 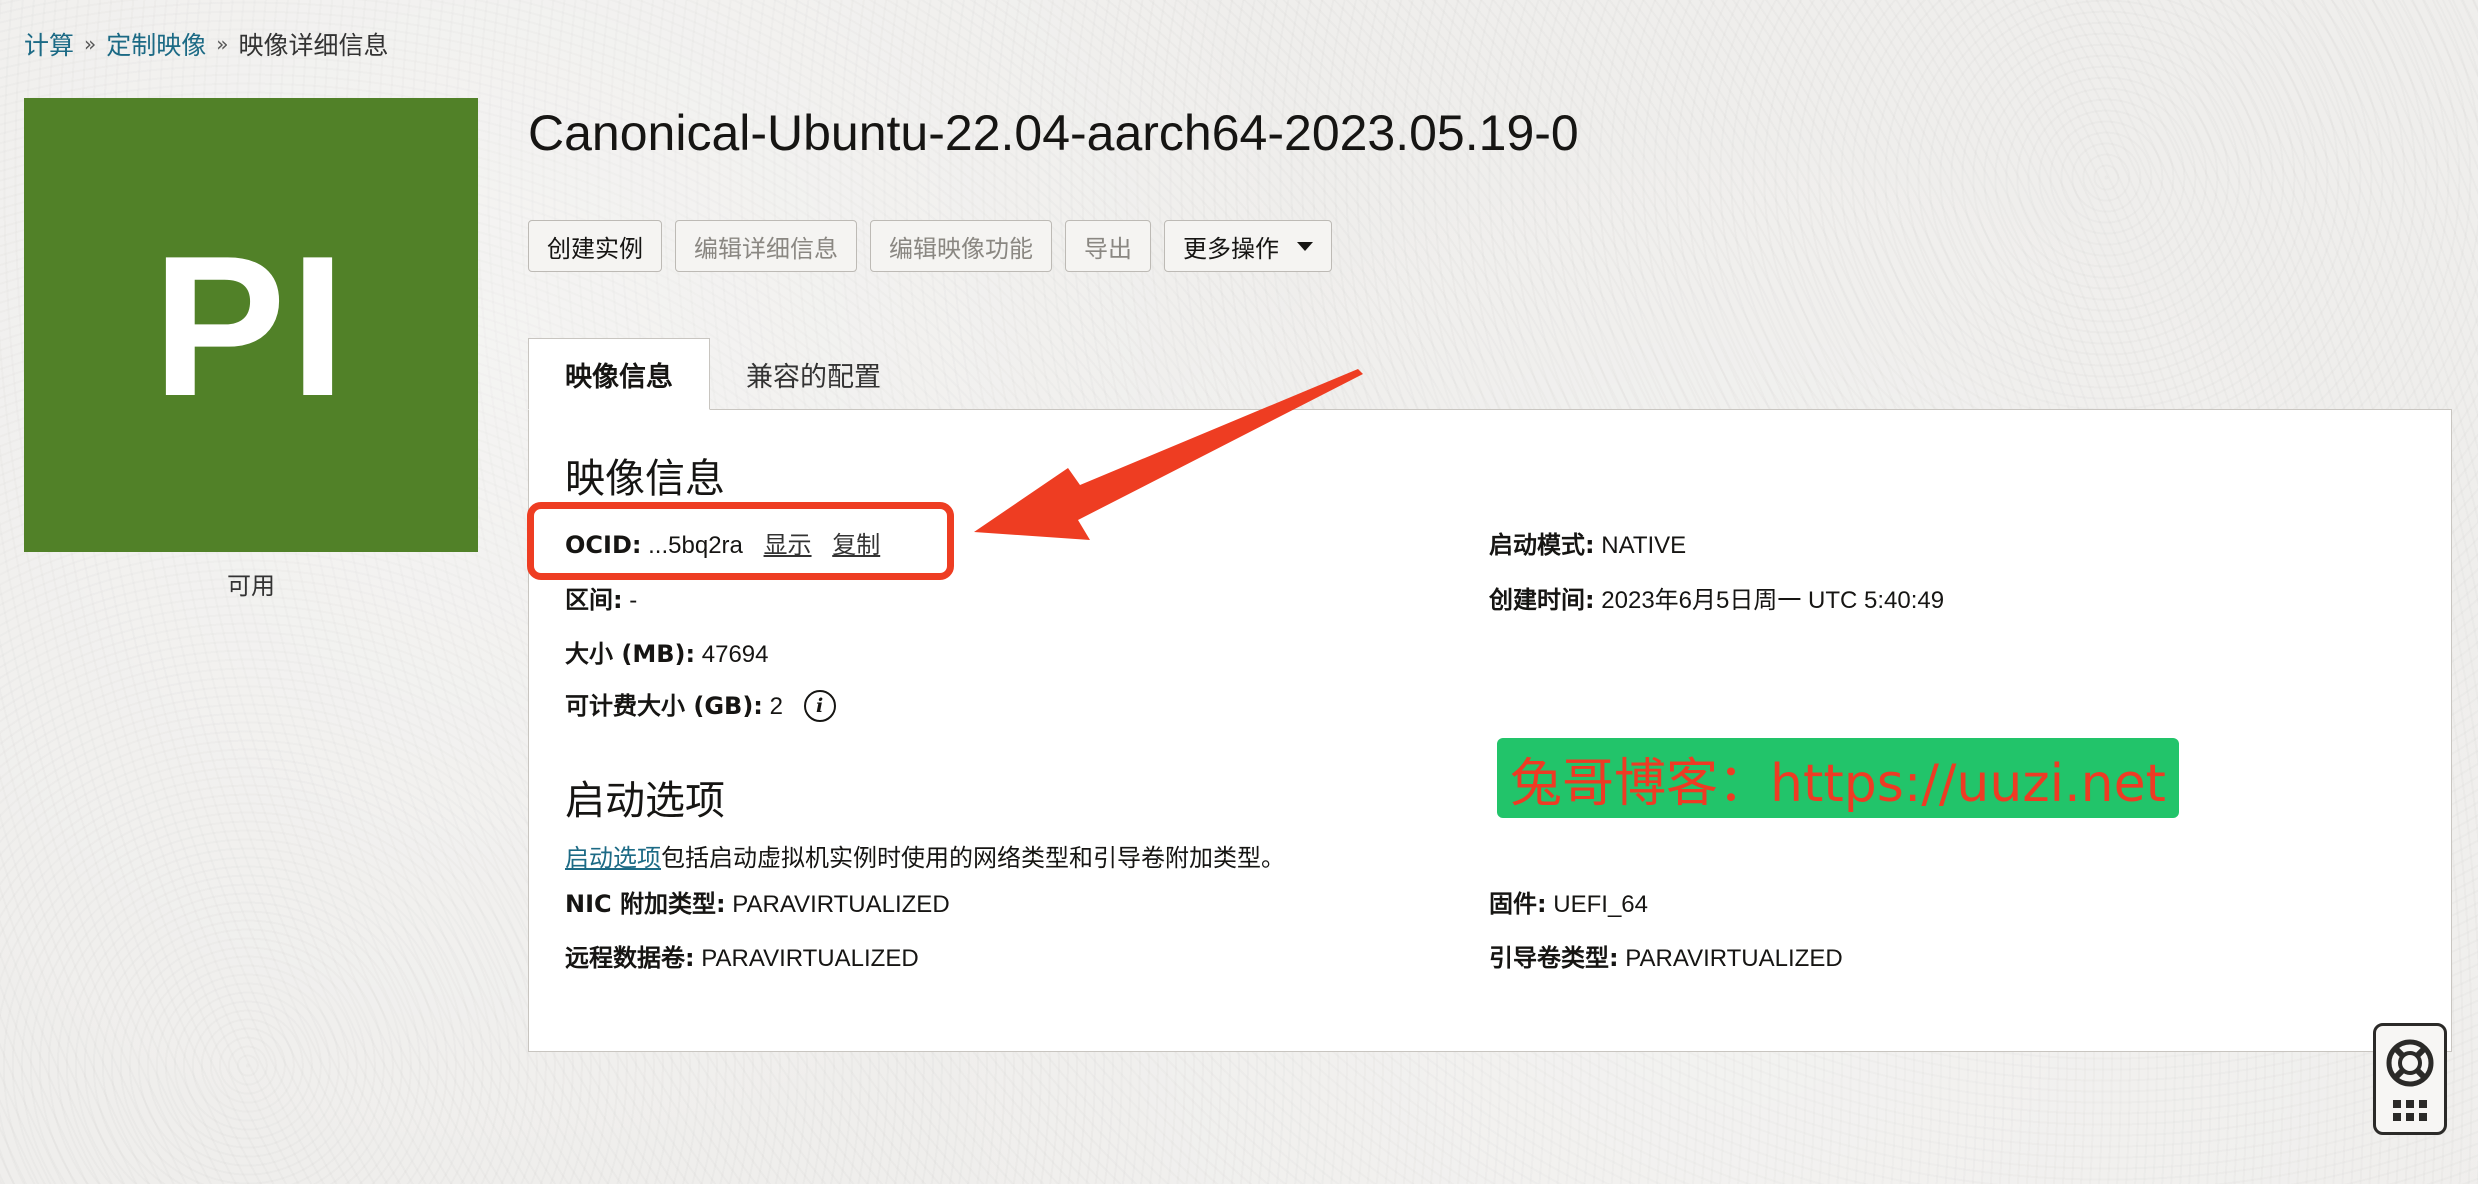 What do you see at coordinates (1734, 958) in the screenshot?
I see `boot-volume-type-value: PARAVIRTUALIZED` at bounding box center [1734, 958].